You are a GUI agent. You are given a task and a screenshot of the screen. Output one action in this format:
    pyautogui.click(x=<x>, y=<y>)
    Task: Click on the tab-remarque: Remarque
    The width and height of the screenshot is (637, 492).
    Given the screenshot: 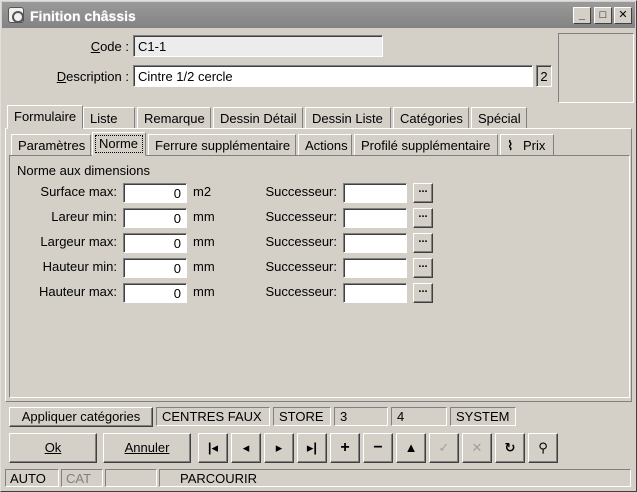 What is the action you would take?
    pyautogui.click(x=174, y=118)
    